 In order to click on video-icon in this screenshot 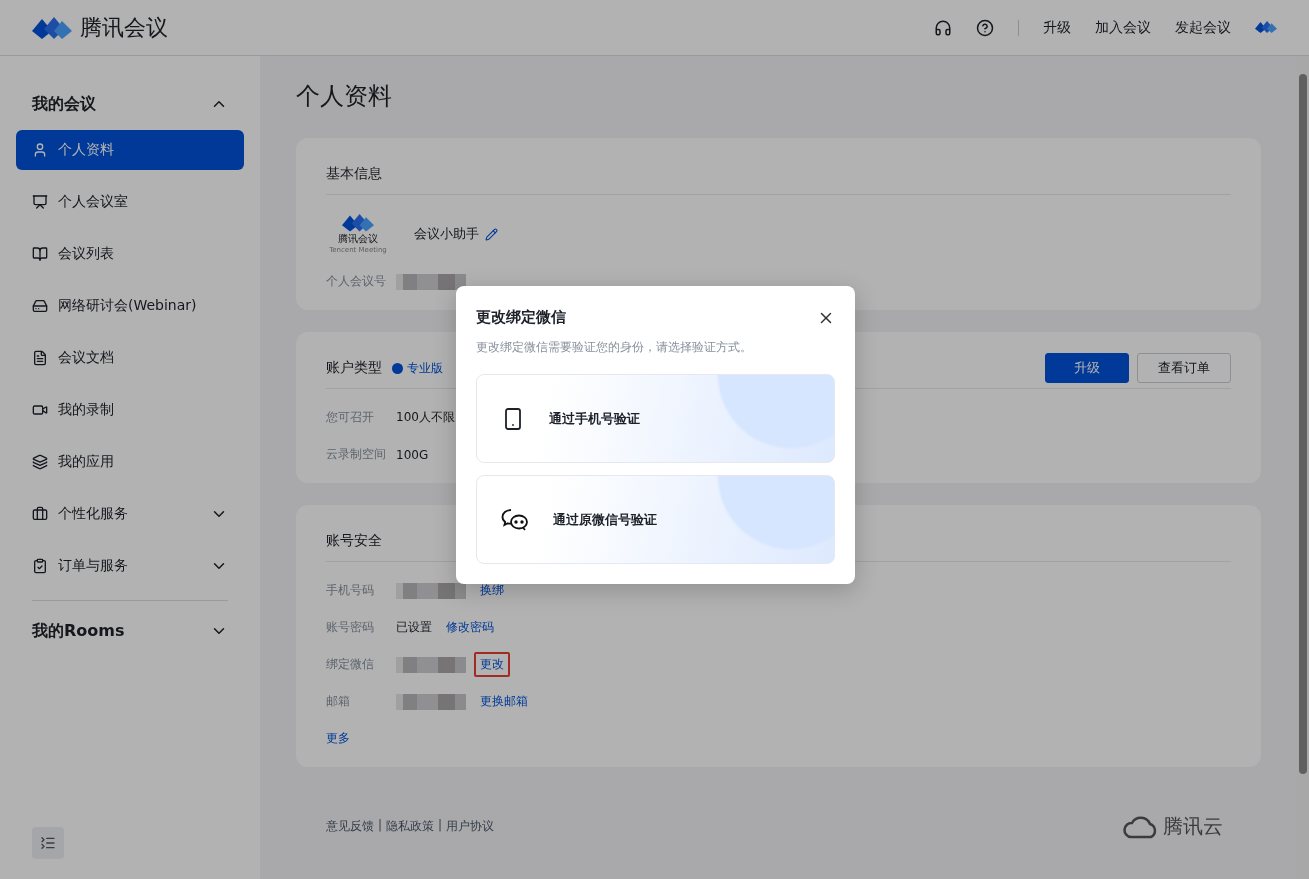, I will do `click(40, 410)`.